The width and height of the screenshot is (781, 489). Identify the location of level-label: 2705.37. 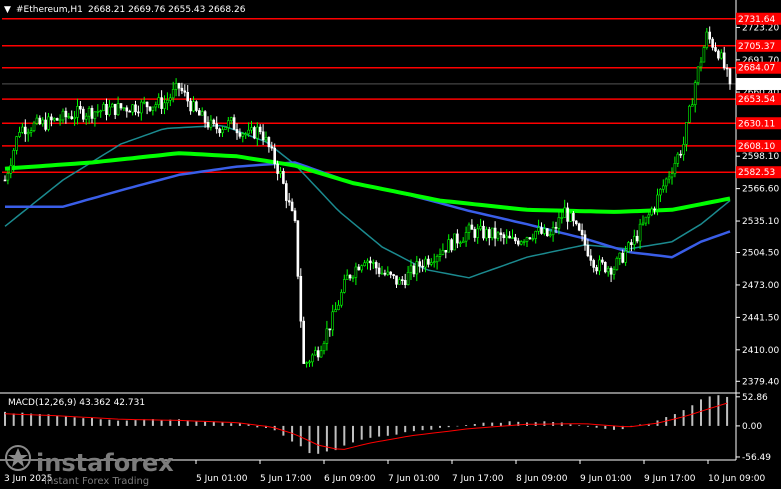
(756, 47).